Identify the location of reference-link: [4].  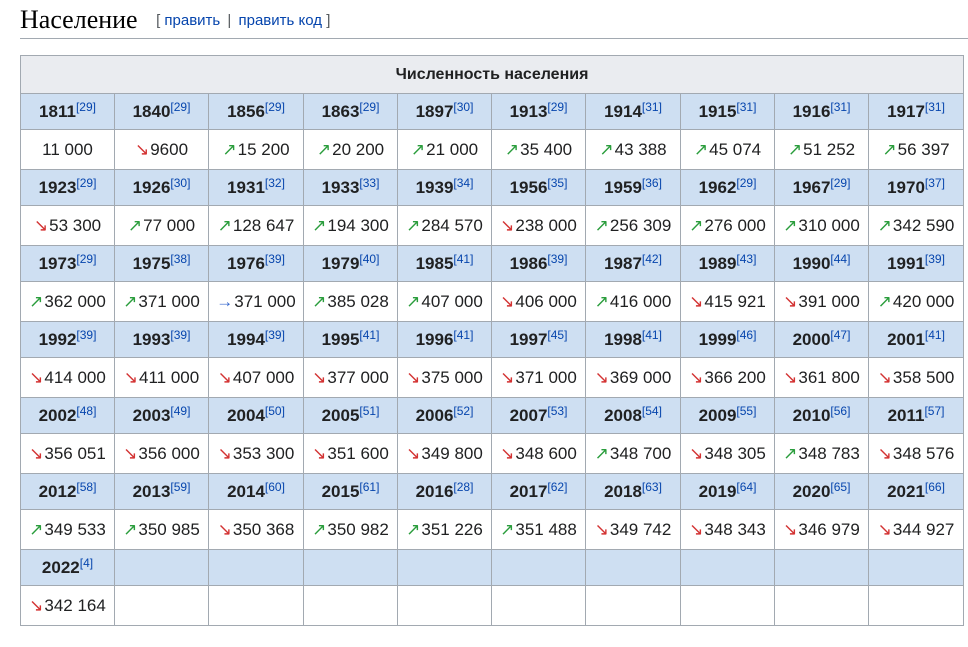
(86, 563).